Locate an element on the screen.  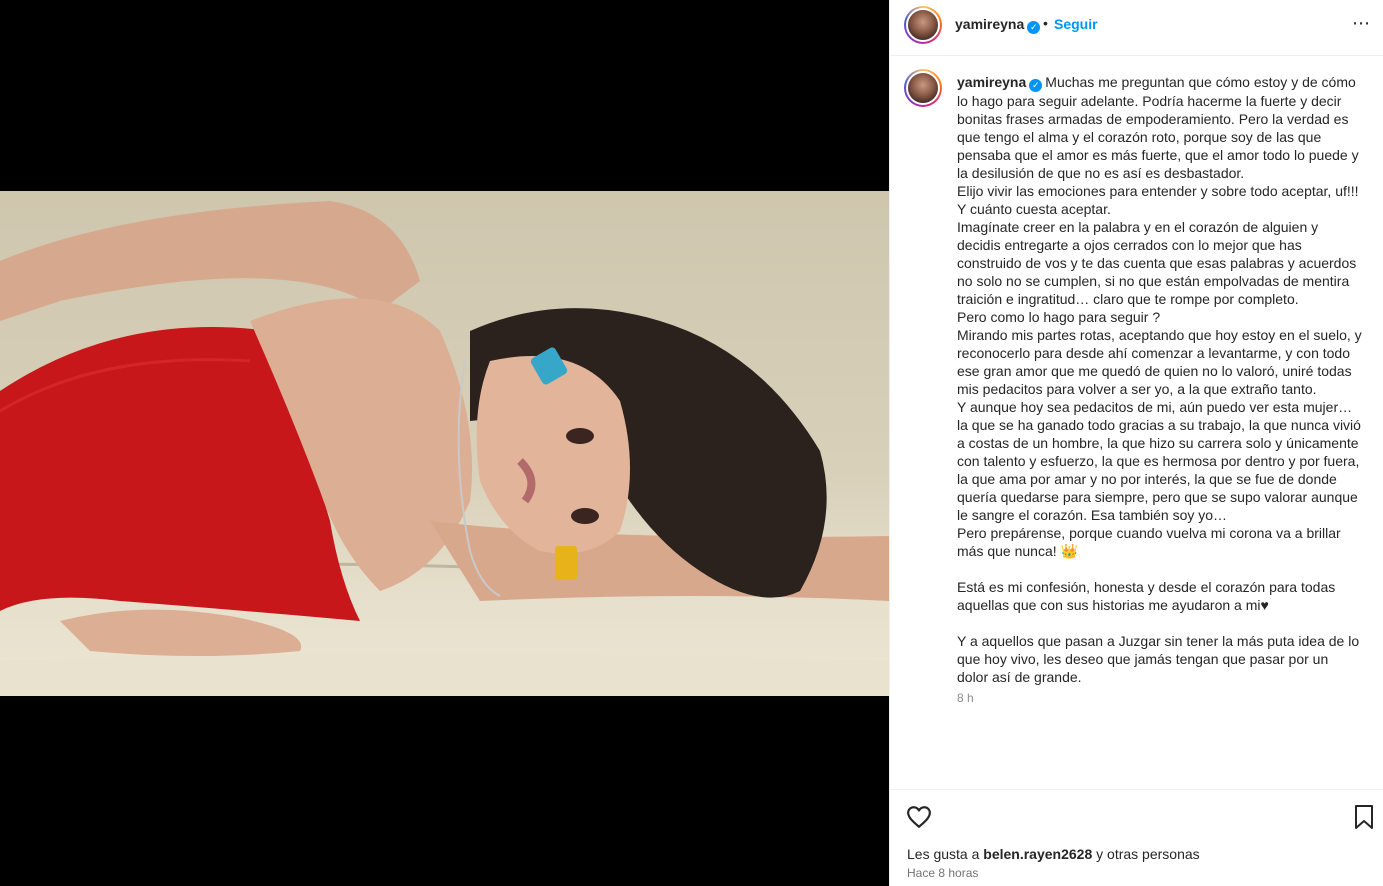
caption-avatar is located at coordinates (923, 88).